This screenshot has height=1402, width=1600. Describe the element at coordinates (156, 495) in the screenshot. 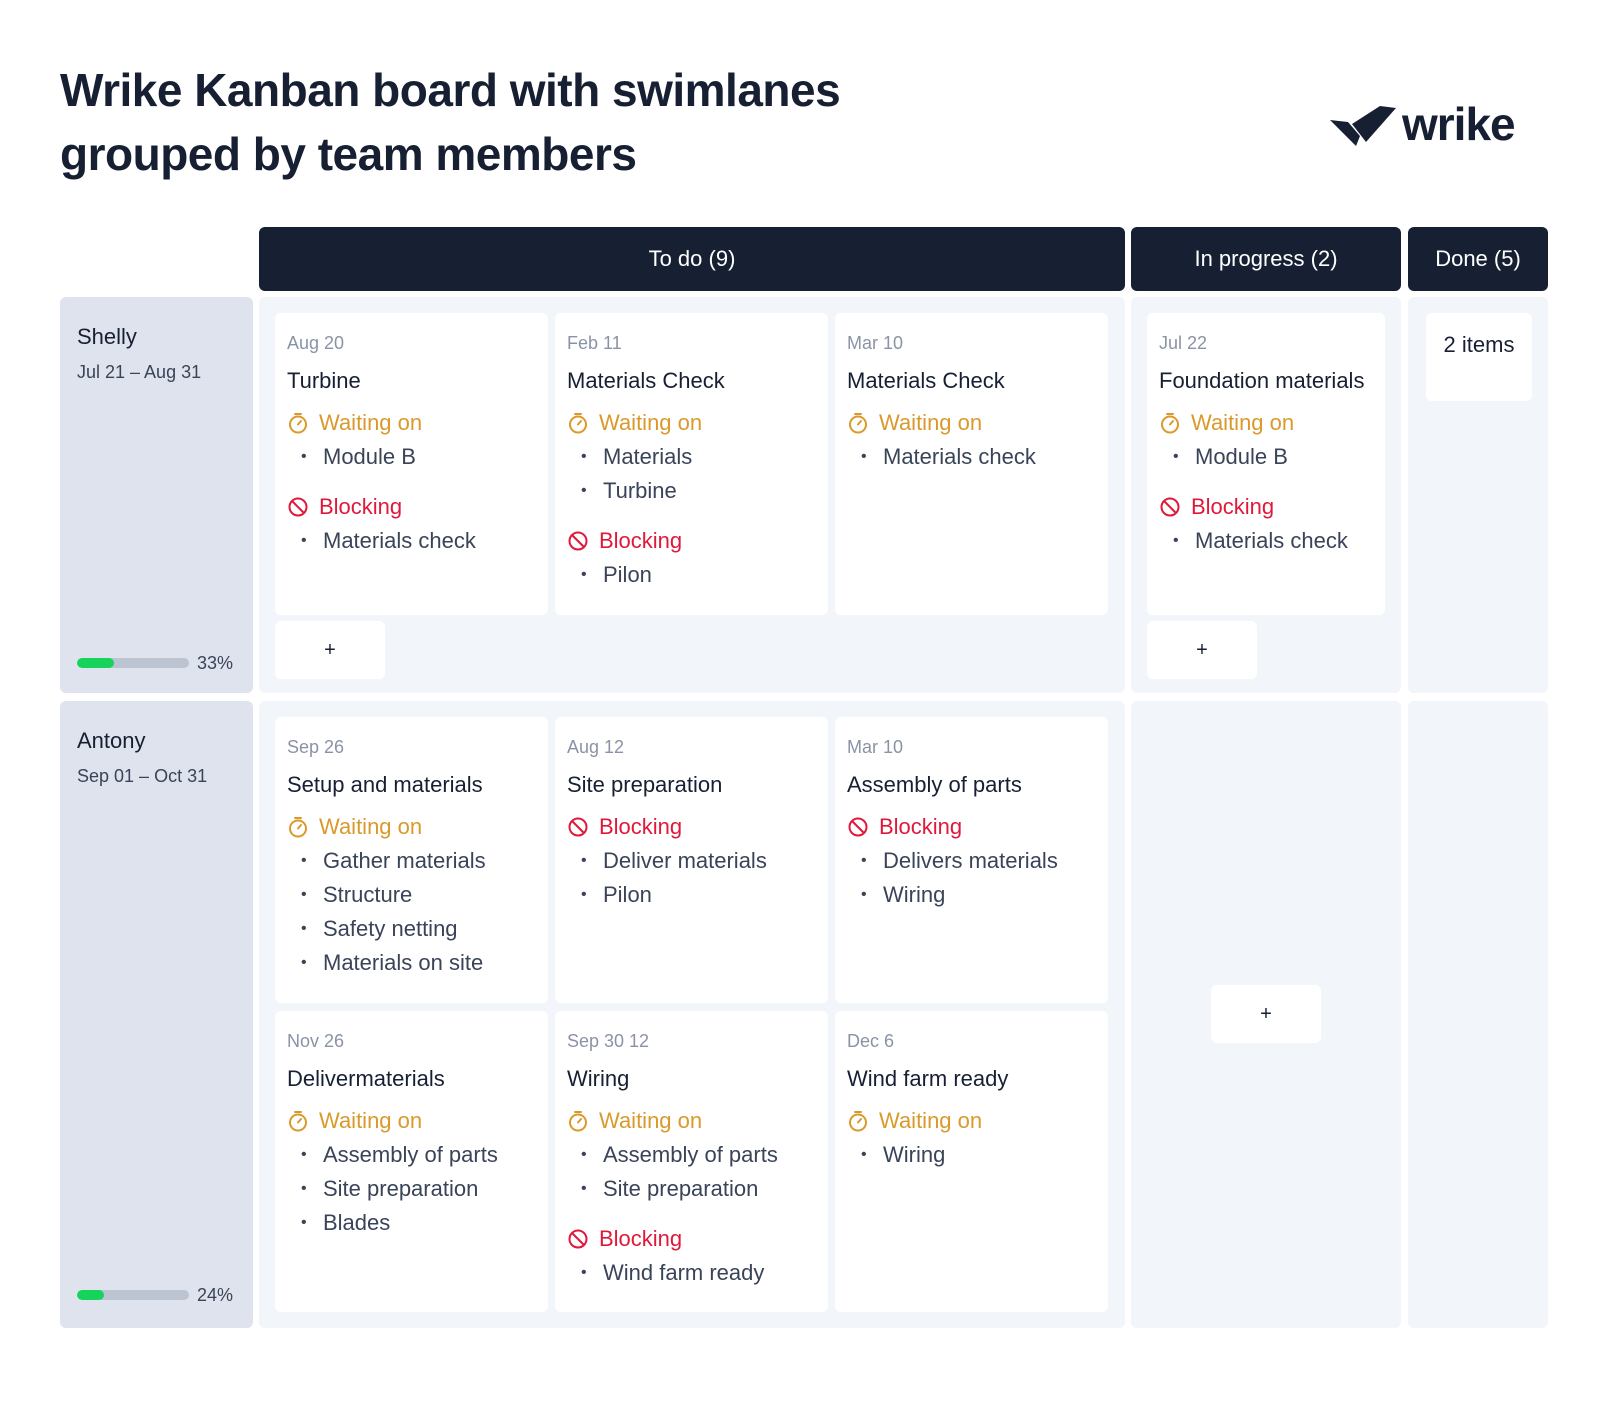

I see `swimlane-shelly: Shelly Jul 21 – Aug 31 33%` at that location.